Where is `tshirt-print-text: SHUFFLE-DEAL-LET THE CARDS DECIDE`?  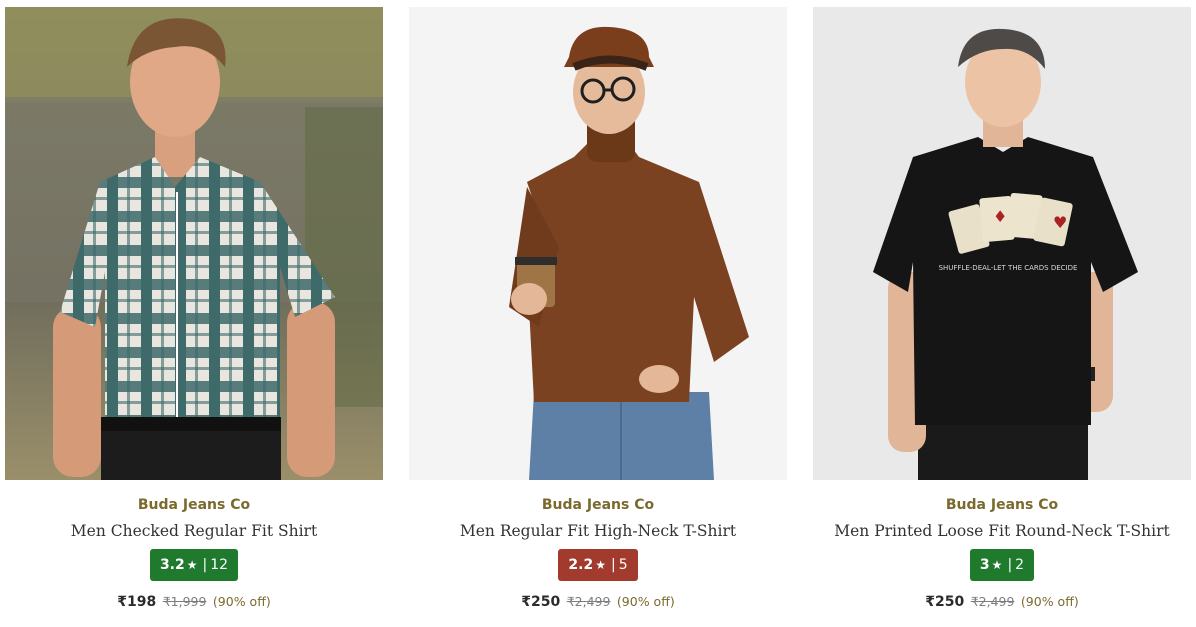 tshirt-print-text: SHUFFLE-DEAL-LET THE CARDS DECIDE is located at coordinates (1008, 268).